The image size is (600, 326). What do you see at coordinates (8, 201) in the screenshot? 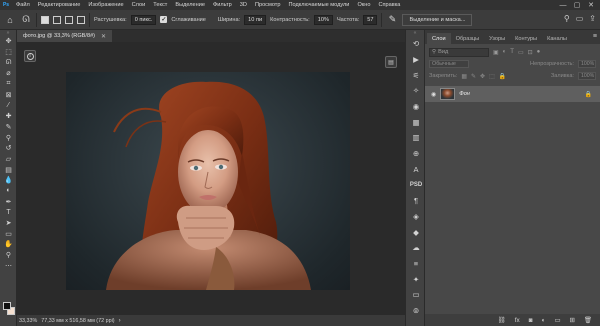
I see `pen-tool-icon: ✒` at bounding box center [8, 201].